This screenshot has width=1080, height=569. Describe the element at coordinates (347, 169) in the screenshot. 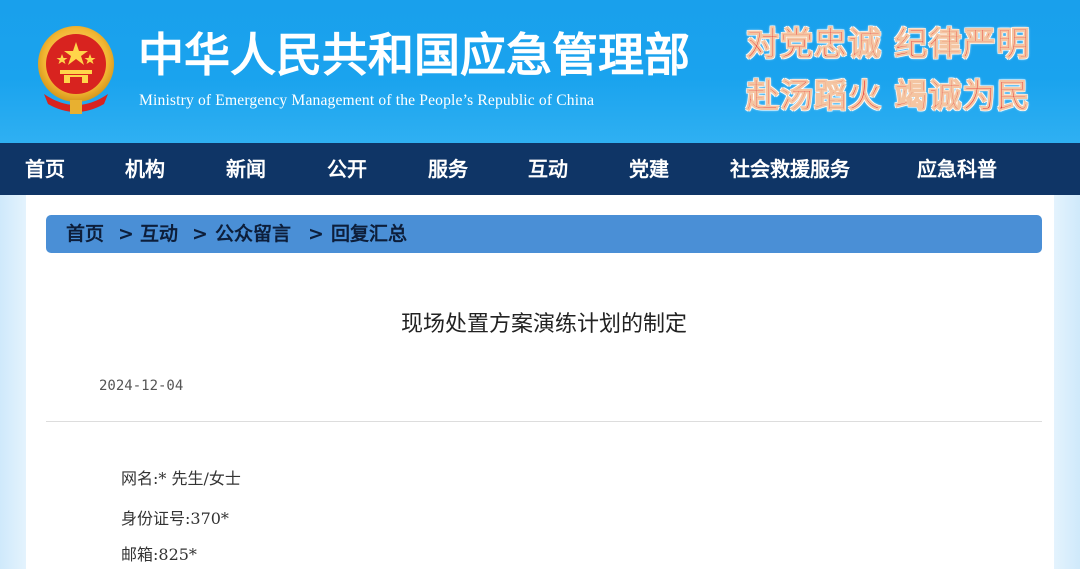

I see `nav-item-public: 公开` at that location.